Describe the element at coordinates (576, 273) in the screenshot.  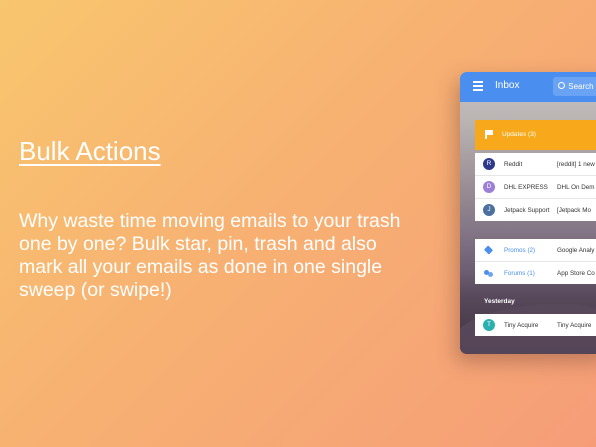
I see `bundle-preview: App Store Co` at that location.